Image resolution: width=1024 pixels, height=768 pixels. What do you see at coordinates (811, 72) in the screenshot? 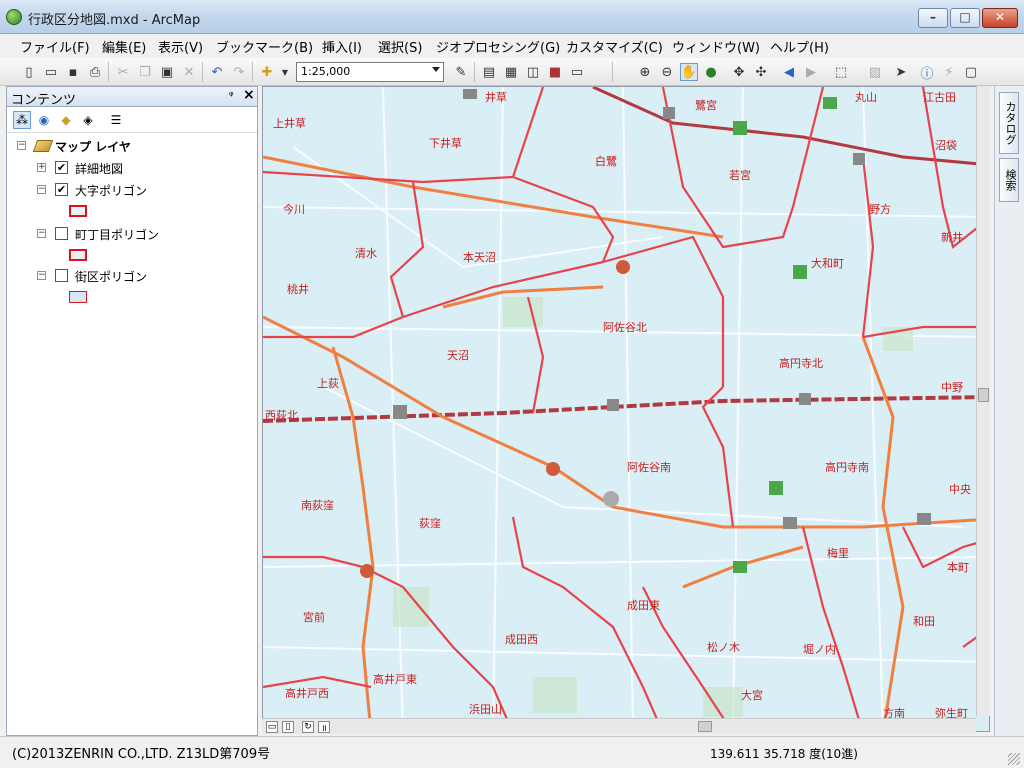
I see `forward-arrow-icon: ▶` at bounding box center [811, 72].